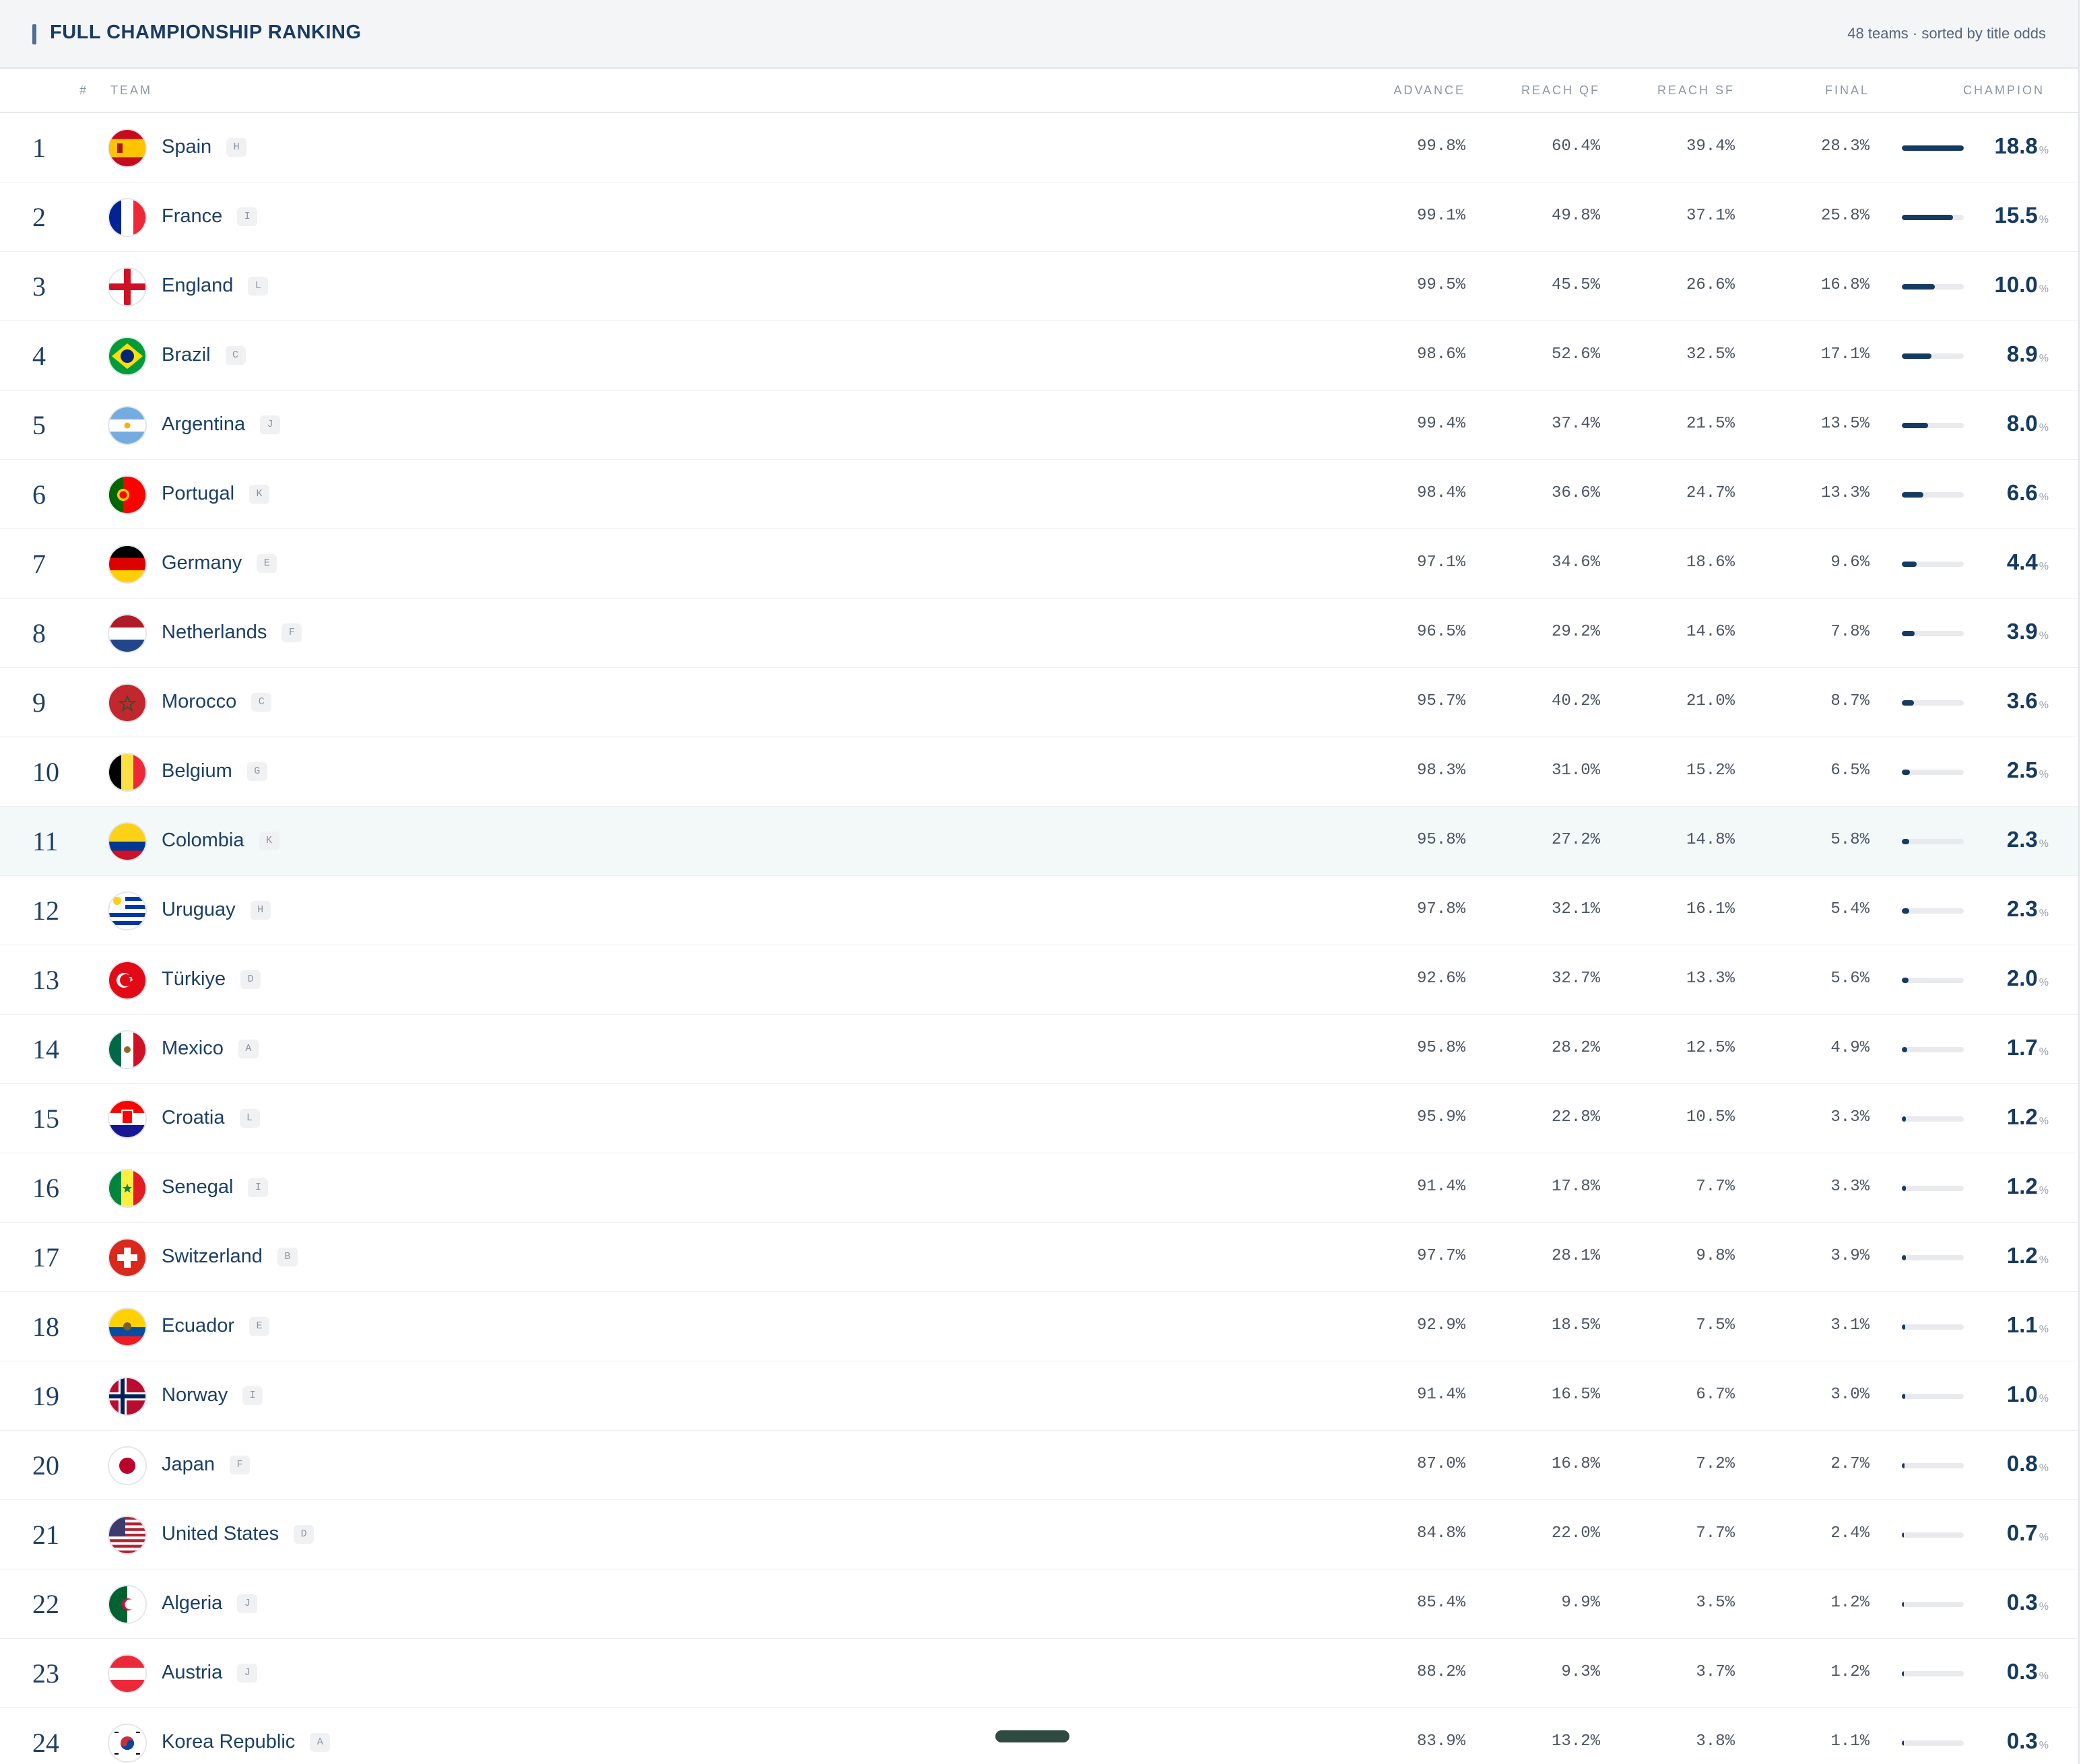  Describe the element at coordinates (1802, 90) in the screenshot. I see `col-final-header: FINAL` at that location.